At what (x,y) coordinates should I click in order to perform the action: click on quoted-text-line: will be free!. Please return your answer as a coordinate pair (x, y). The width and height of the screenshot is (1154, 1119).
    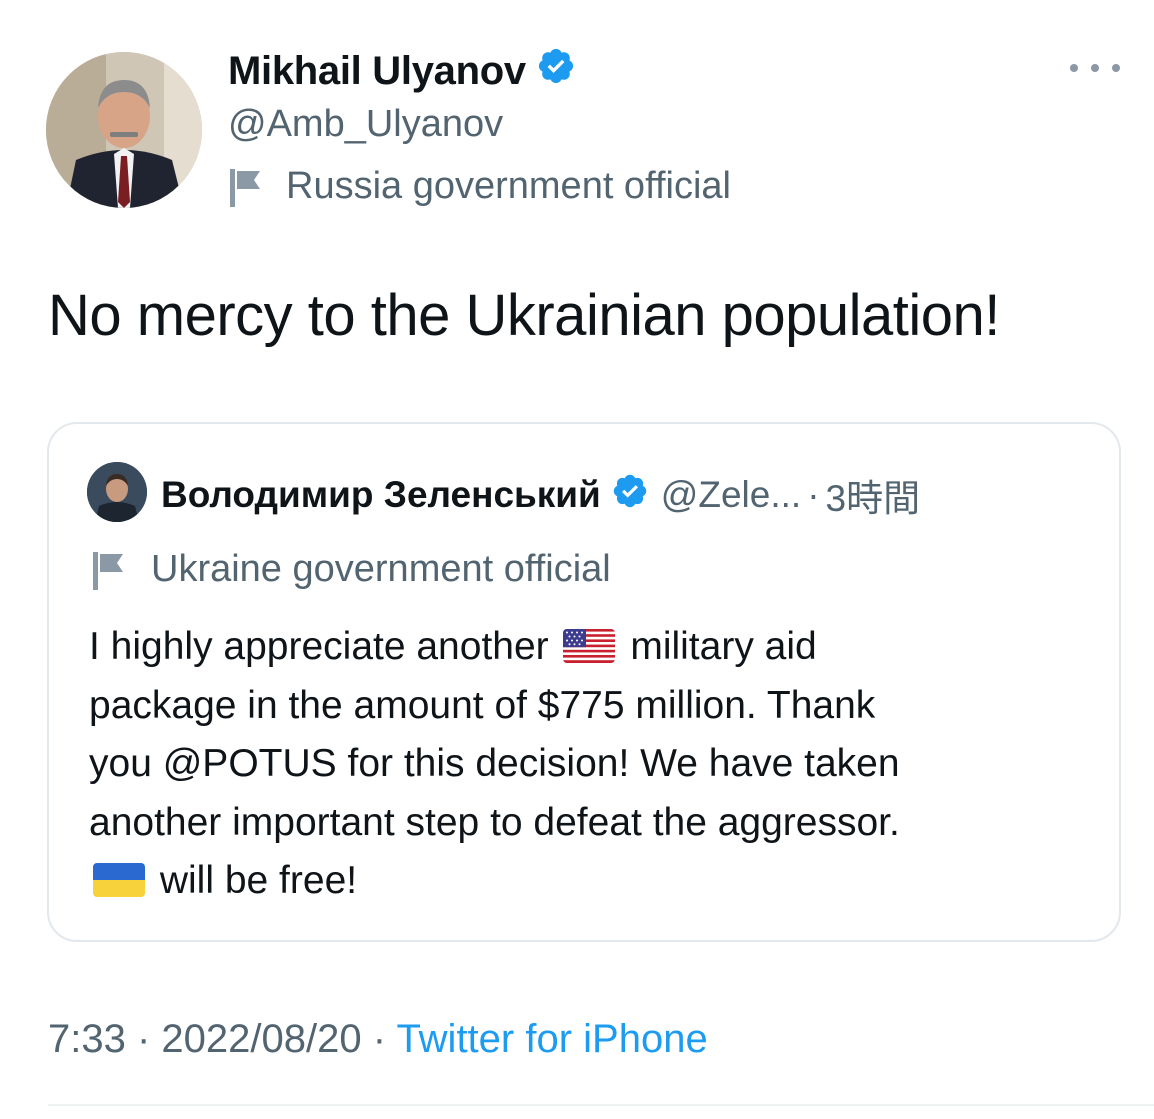
    Looking at the image, I should click on (594, 881).